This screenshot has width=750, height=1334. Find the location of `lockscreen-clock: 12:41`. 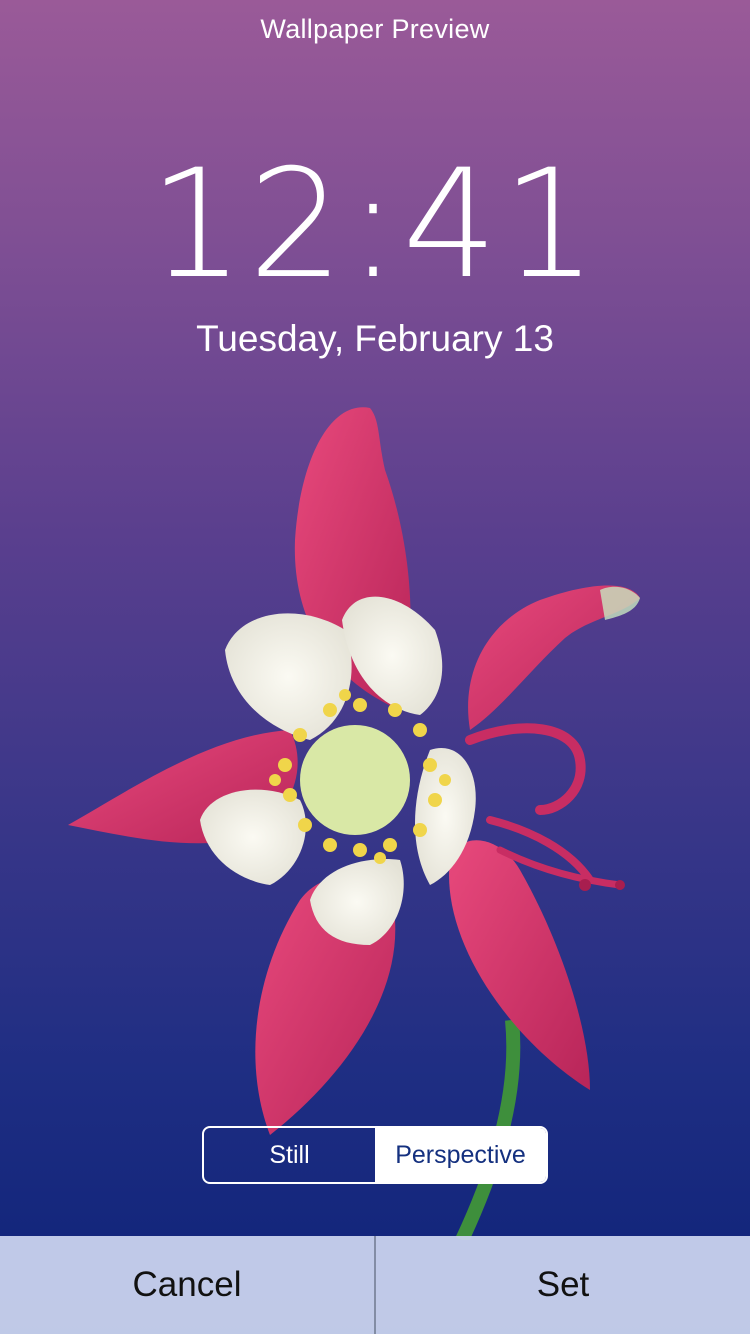

lockscreen-clock: 12:41 is located at coordinates (375, 225).